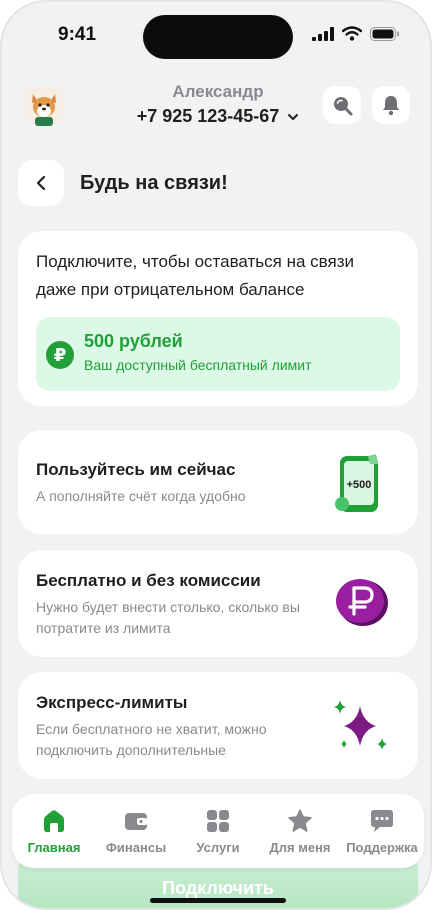 The height and width of the screenshot is (910, 432). What do you see at coordinates (293, 116) in the screenshot?
I see `chevron-down-icon` at bounding box center [293, 116].